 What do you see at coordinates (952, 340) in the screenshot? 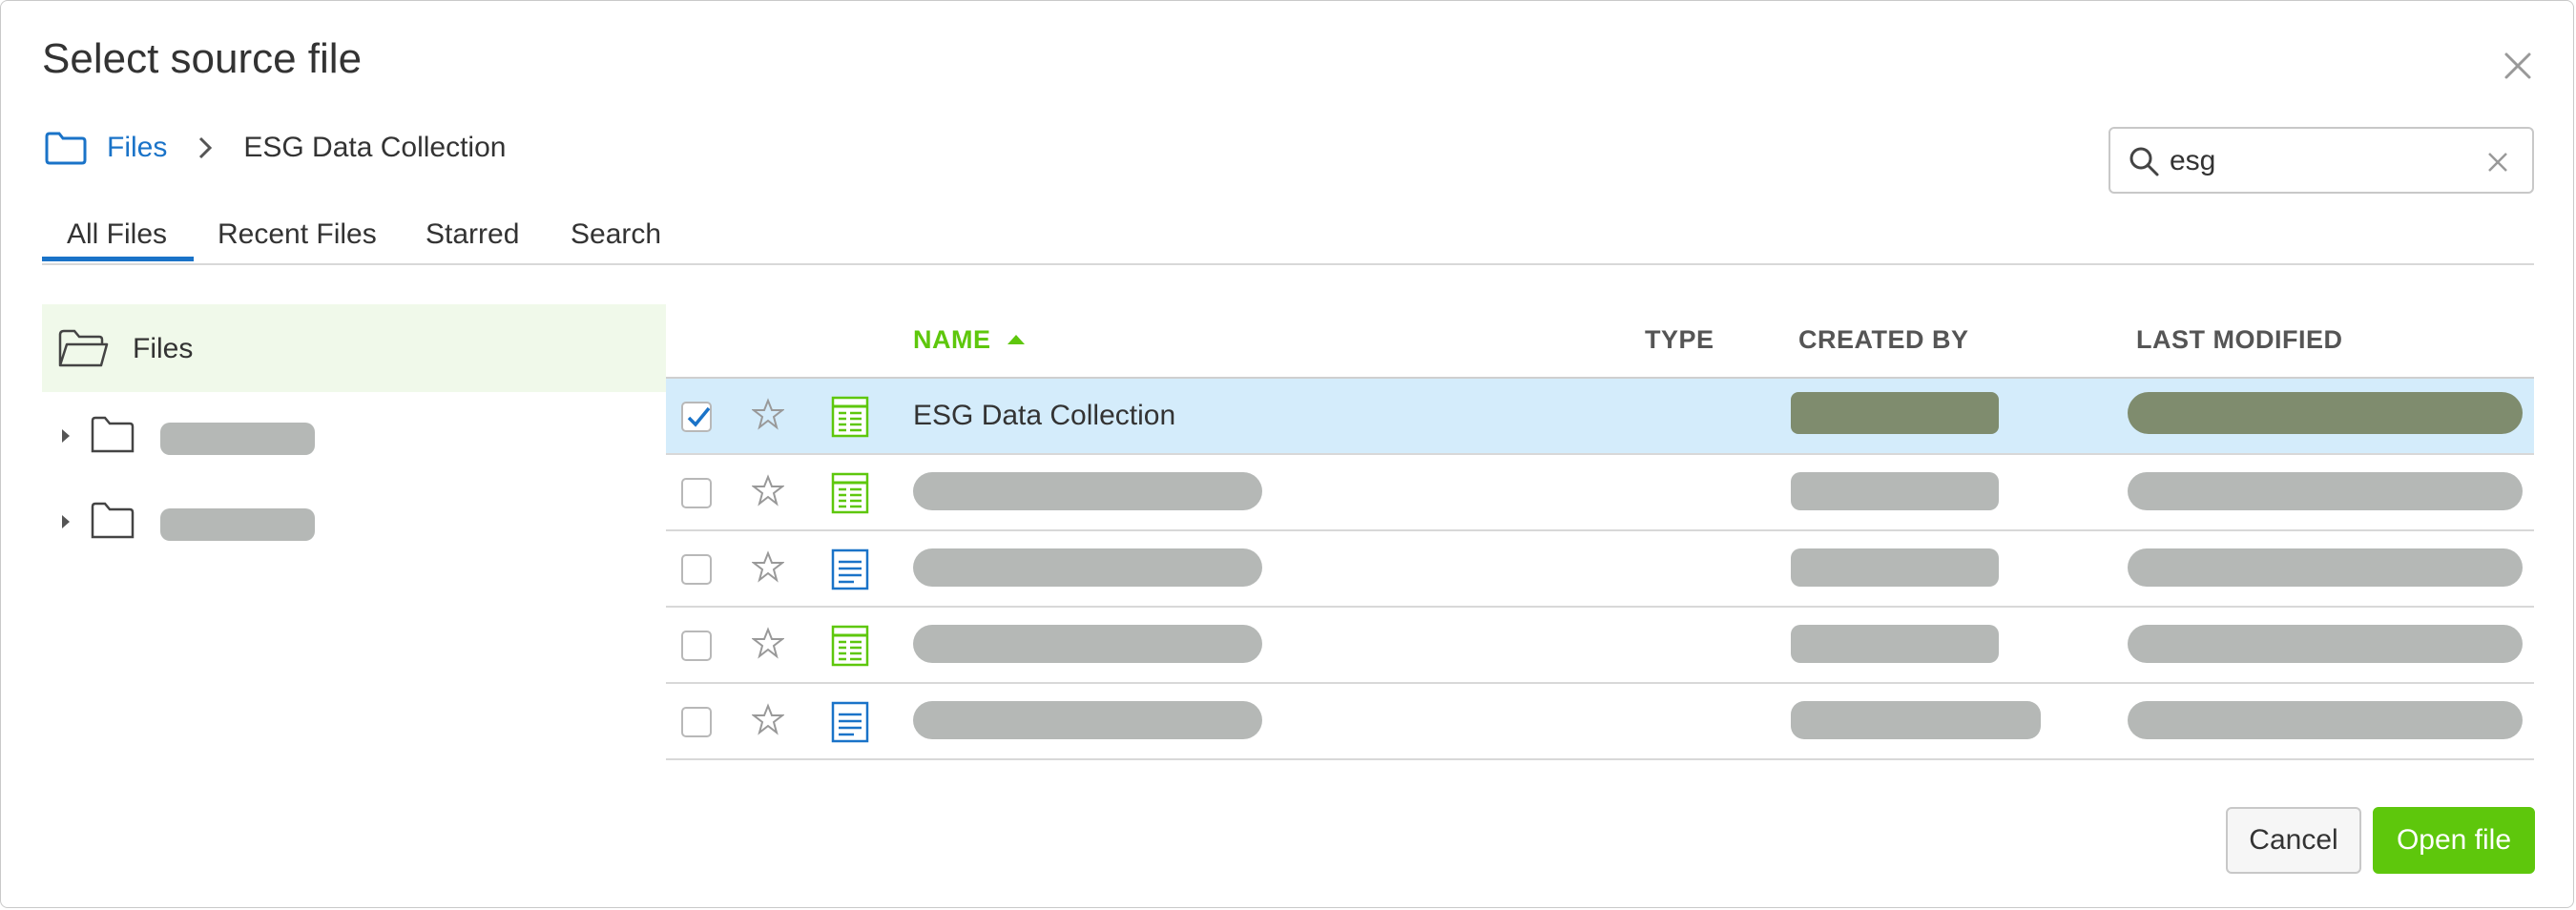
I see `column-header-name: NAME` at bounding box center [952, 340].